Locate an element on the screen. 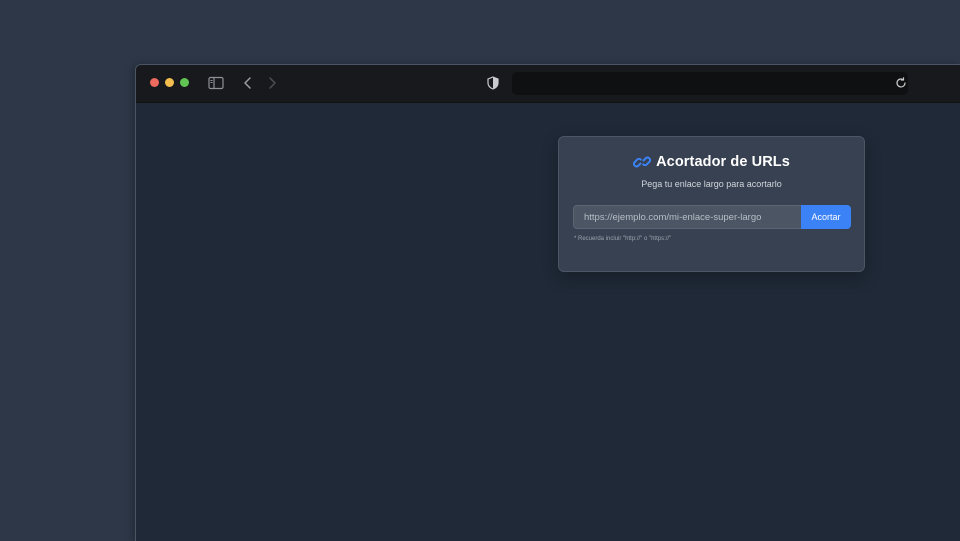  link-icon is located at coordinates (642, 162).